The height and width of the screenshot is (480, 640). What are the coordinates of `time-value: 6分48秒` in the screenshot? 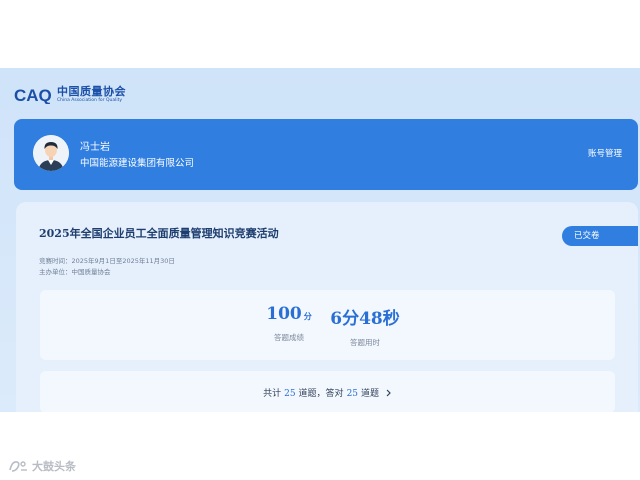 It's located at (365, 319).